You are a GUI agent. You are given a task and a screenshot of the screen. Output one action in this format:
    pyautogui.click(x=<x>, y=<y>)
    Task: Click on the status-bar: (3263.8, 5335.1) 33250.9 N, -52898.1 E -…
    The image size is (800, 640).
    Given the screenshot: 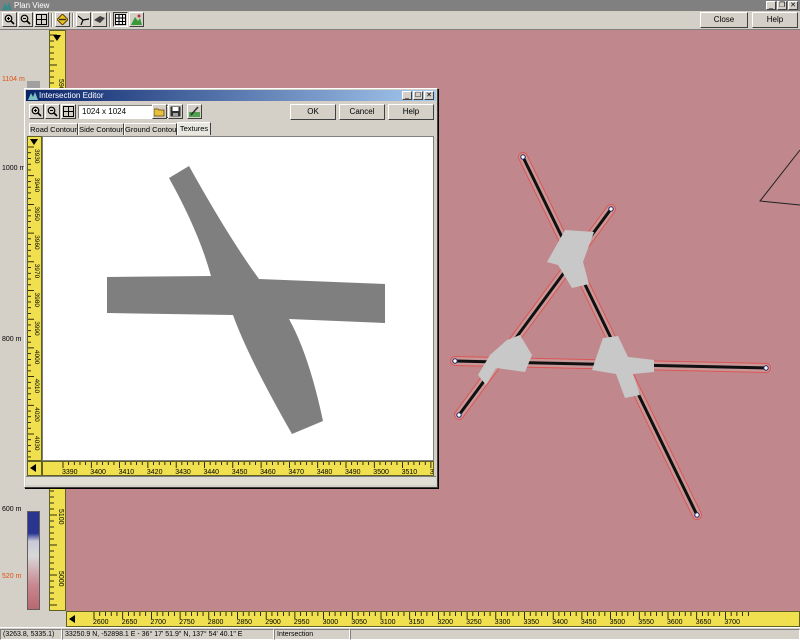 What is the action you would take?
    pyautogui.click(x=400, y=633)
    